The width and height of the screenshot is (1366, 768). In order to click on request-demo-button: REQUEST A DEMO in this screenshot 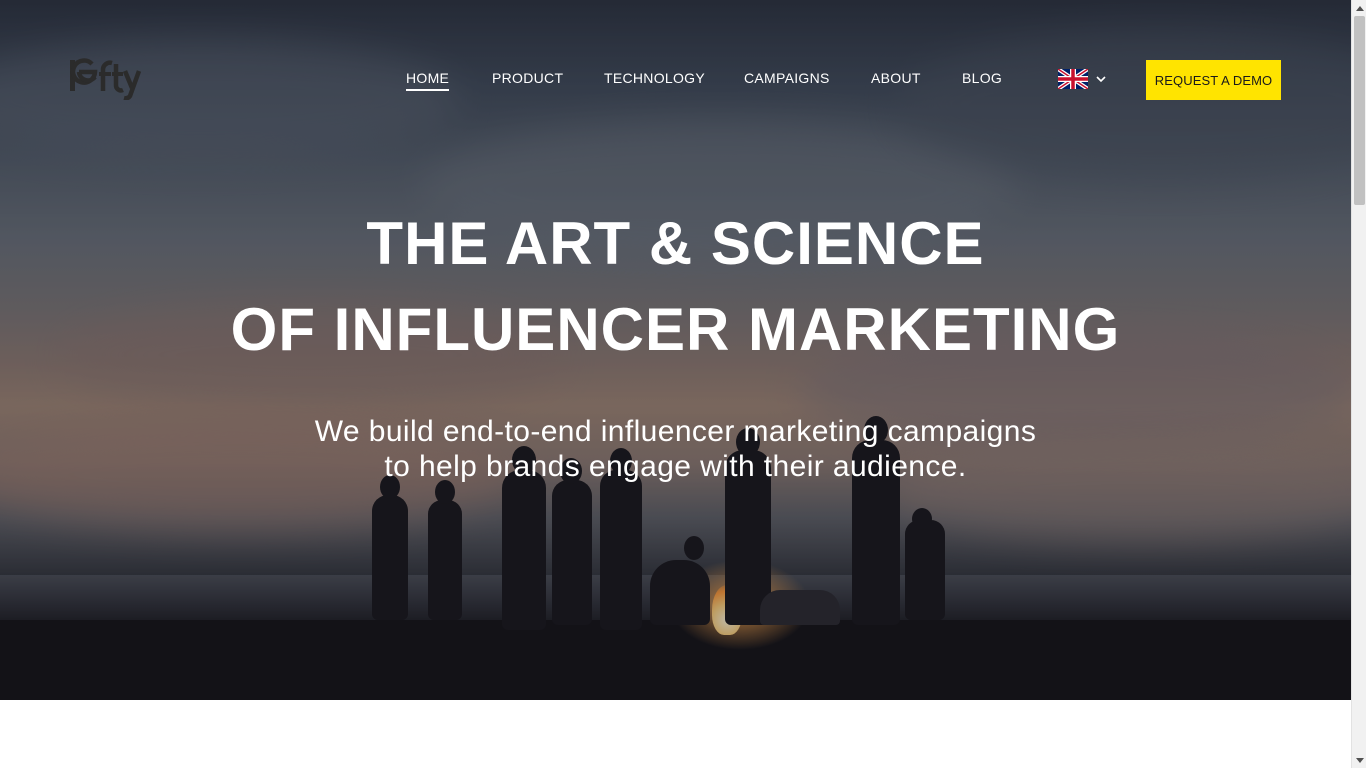, I will do `click(1213, 80)`.